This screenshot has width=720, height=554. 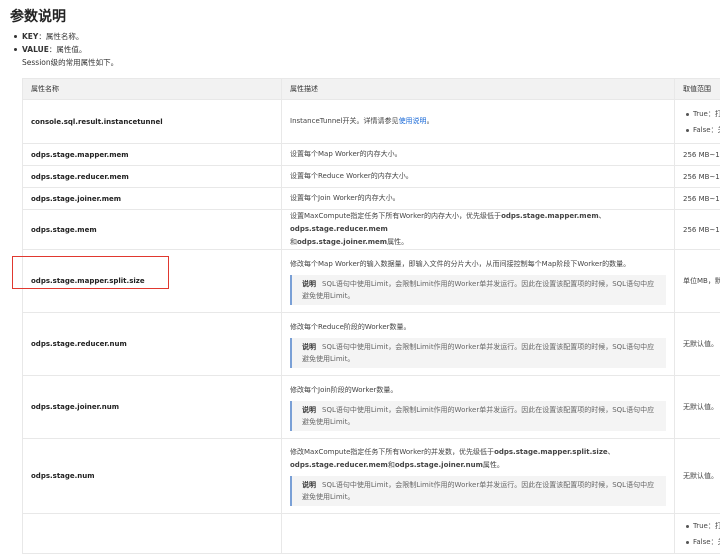 I want to click on row-name, so click(x=152, y=534).